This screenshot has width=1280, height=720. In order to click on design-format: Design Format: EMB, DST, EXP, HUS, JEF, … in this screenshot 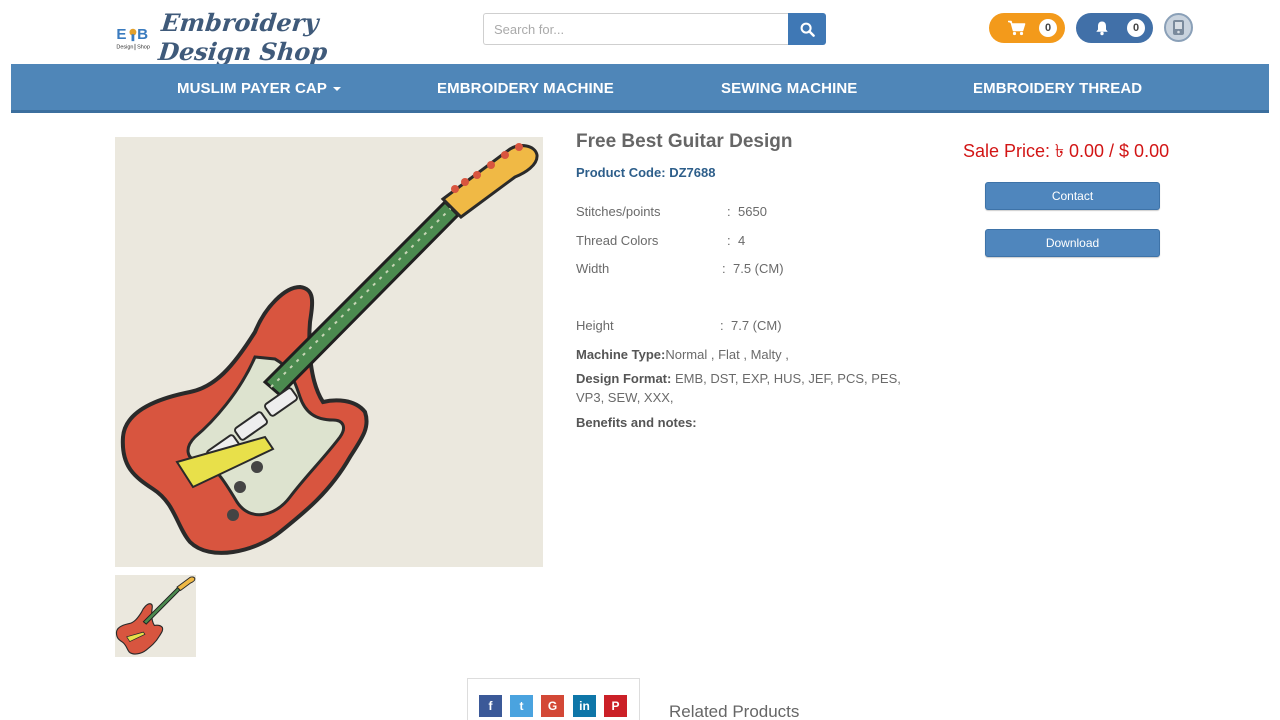, I will do `click(741, 388)`.